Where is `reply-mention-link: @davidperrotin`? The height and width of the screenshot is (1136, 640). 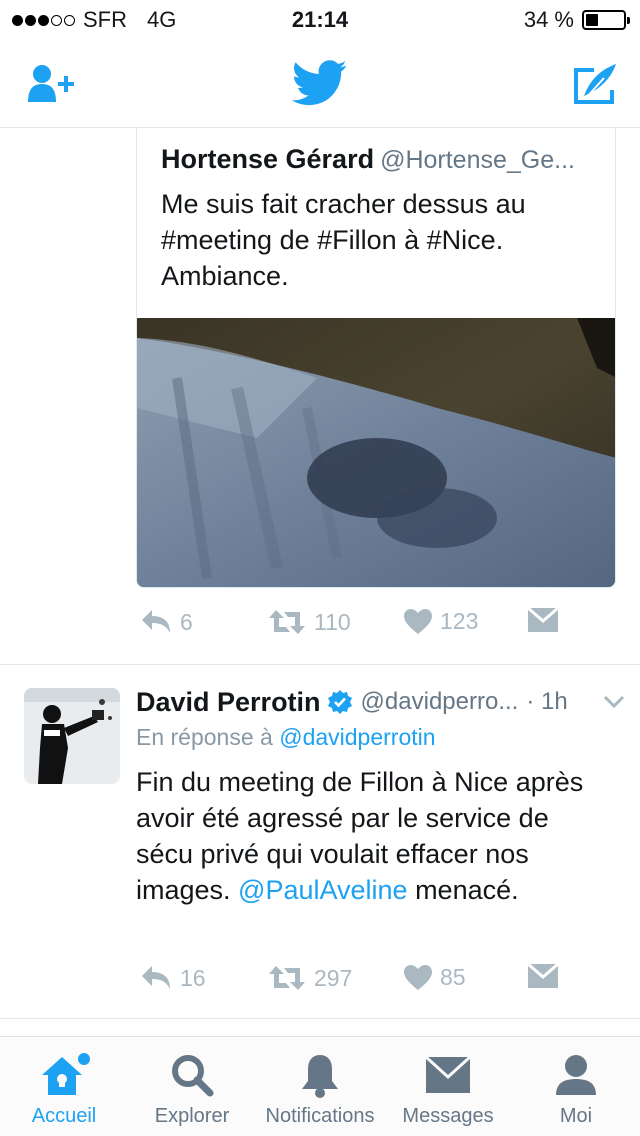 reply-mention-link: @davidperrotin is located at coordinates (357, 737).